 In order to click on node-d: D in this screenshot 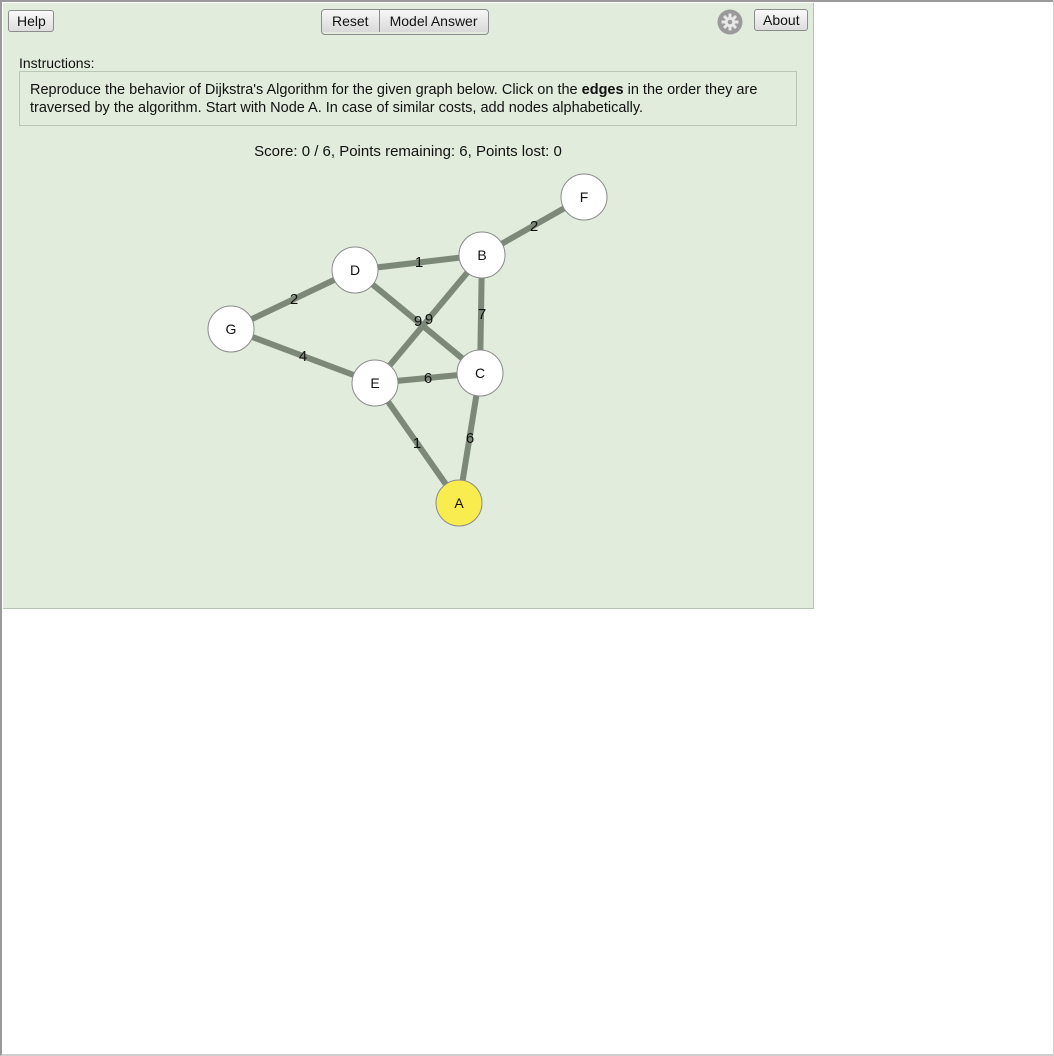, I will do `click(355, 270)`.